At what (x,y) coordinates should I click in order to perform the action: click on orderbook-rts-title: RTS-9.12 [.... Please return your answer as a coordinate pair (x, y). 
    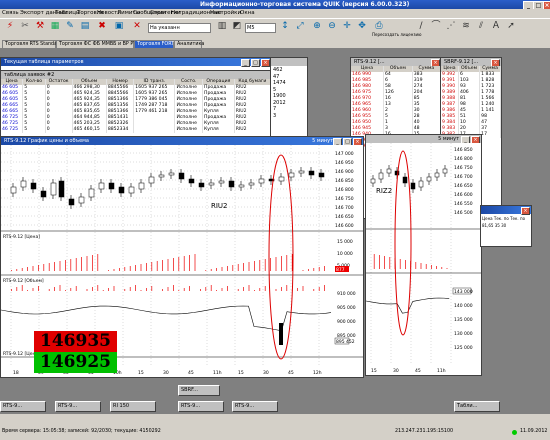
    Looking at the image, I should click on (396, 62).